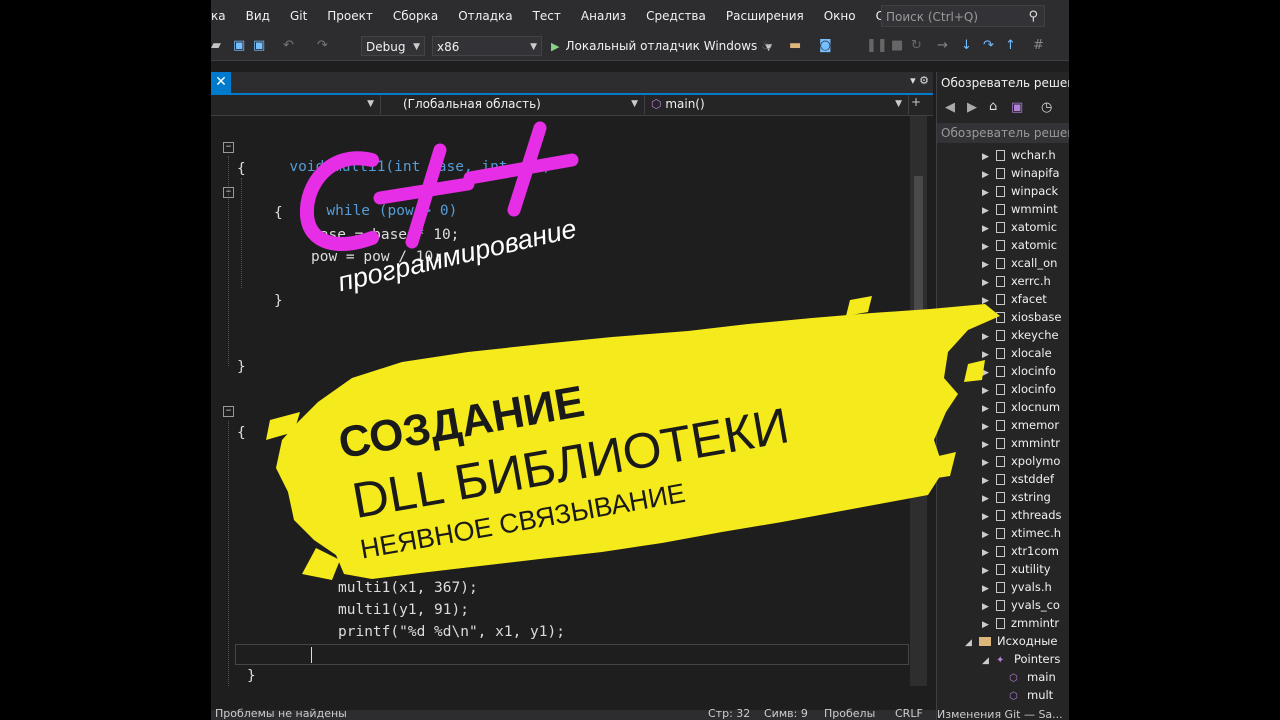 This screenshot has height=720, width=1280. I want to click on undo-icon: ↶, so click(288, 45).